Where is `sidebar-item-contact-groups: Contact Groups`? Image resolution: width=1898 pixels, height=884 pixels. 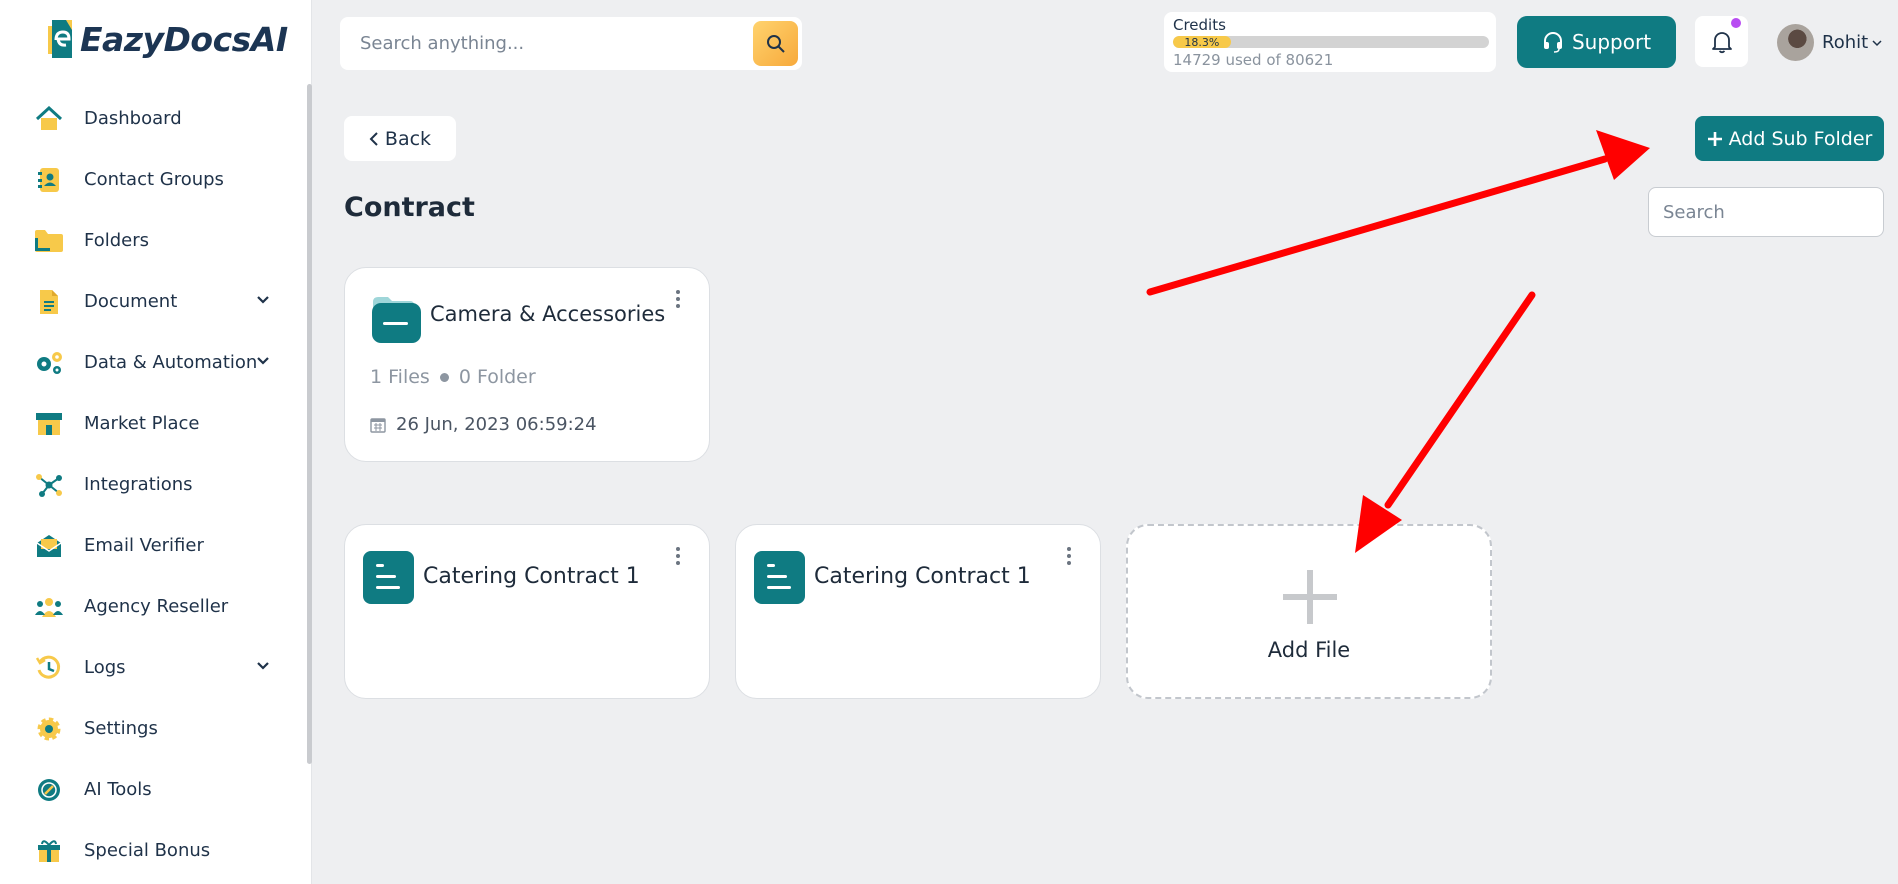
sidebar-item-contact-groups: Contact Groups is located at coordinates (150, 179).